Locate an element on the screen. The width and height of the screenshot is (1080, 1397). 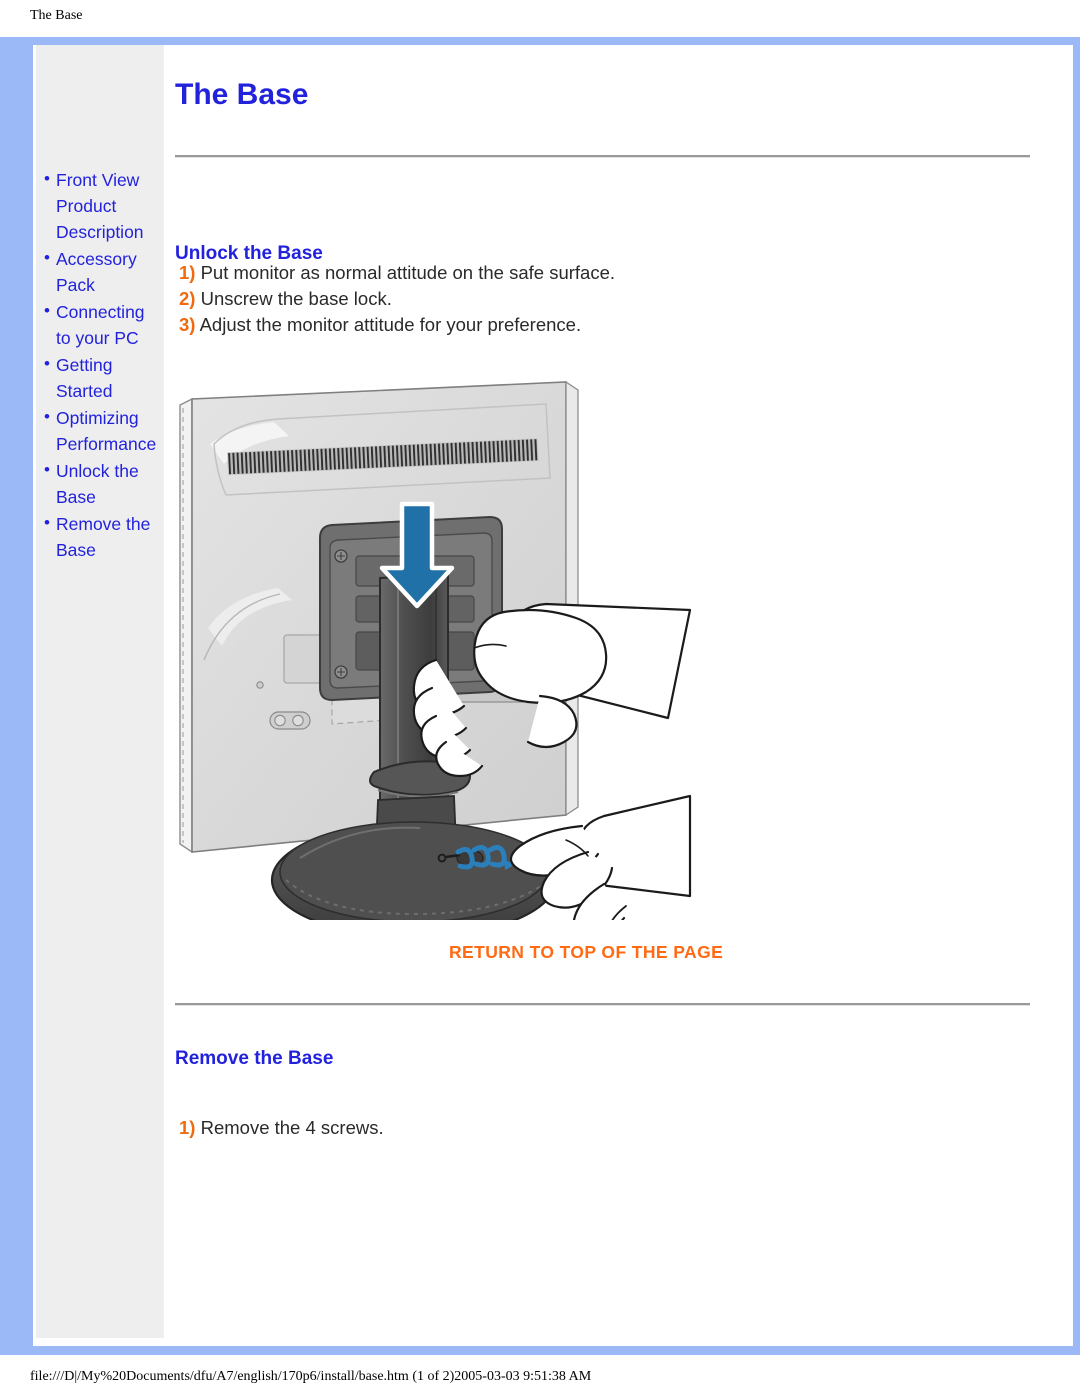
browser-print-header: The Base is located at coordinates (56, 15).